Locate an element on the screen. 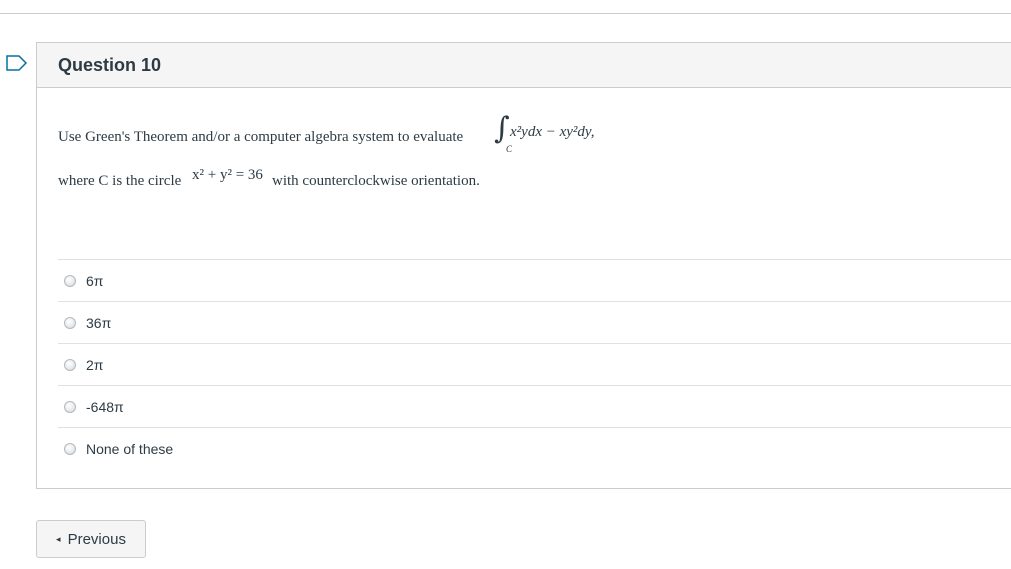 The width and height of the screenshot is (1011, 569). answer-option: -648π is located at coordinates (534, 406).